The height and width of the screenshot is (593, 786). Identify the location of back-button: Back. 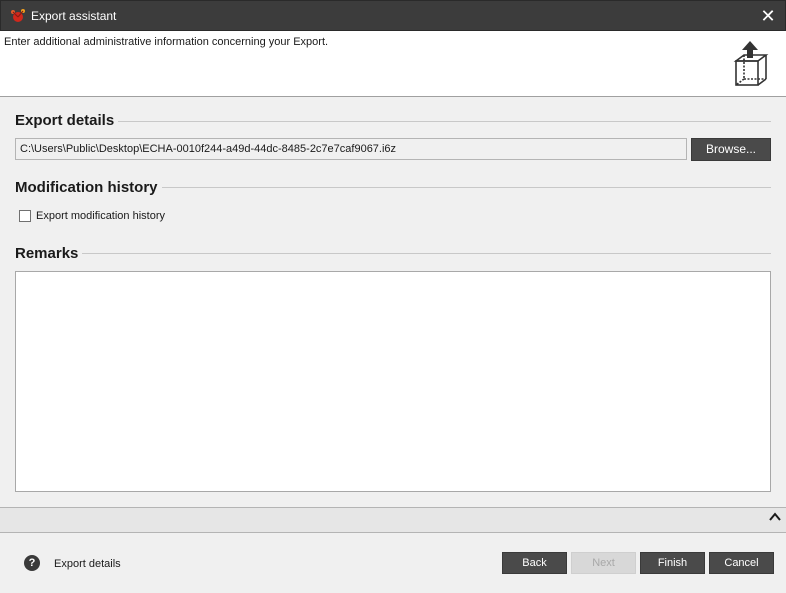
(534, 563).